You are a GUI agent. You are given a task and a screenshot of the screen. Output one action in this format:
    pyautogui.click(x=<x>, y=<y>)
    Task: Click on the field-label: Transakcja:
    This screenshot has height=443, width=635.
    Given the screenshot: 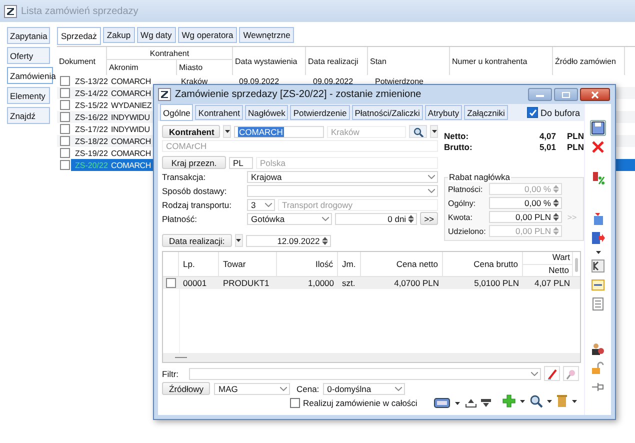 What is the action you would take?
    pyautogui.click(x=184, y=177)
    